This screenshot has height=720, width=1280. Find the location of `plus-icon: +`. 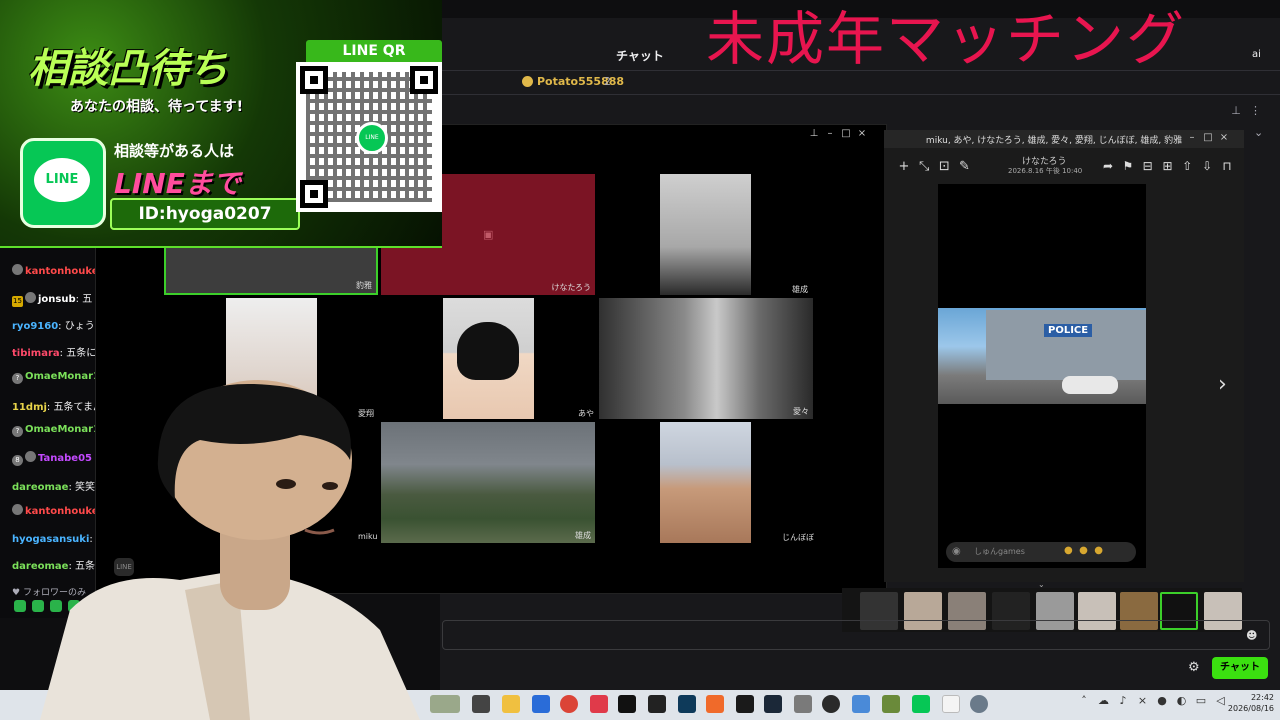

plus-icon: + is located at coordinates (904, 166).